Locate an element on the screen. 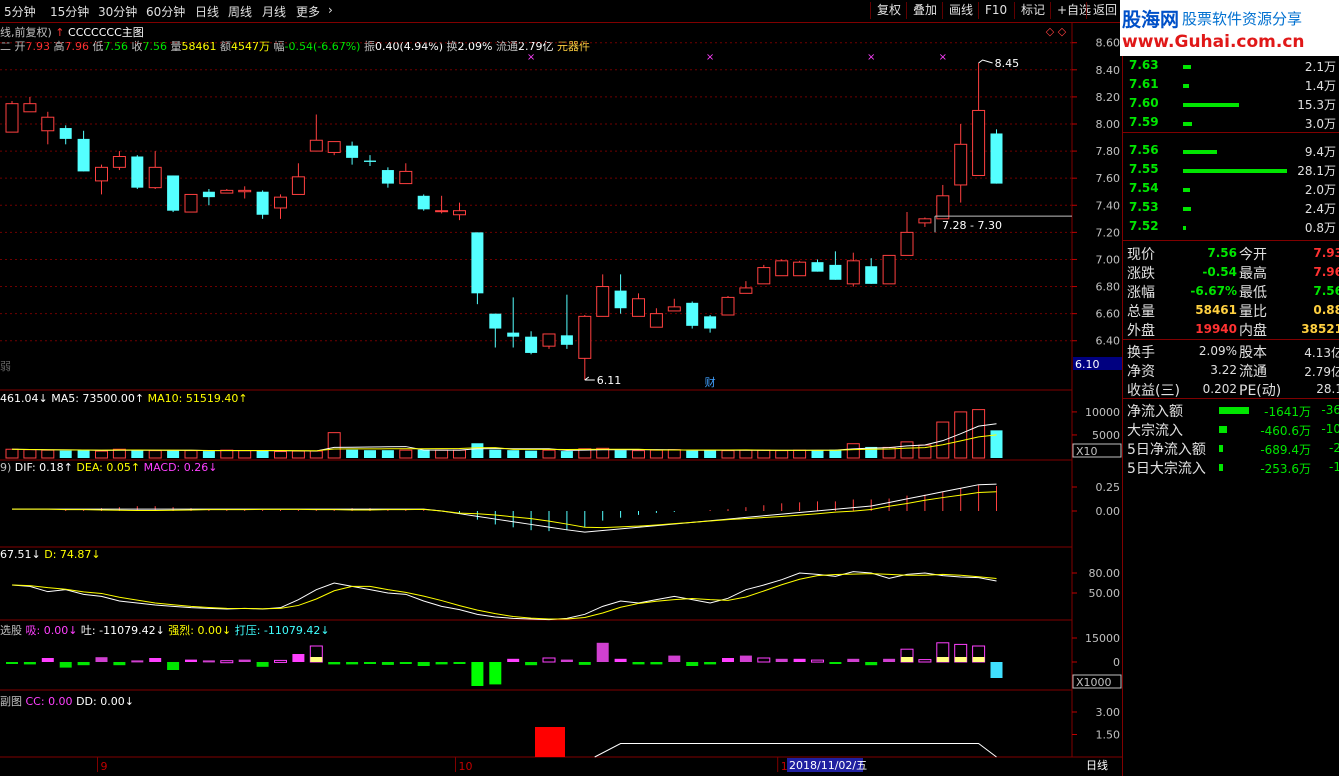 This screenshot has width=1339, height=776. quote2-value: 2.09% is located at coordinates (1217, 351).